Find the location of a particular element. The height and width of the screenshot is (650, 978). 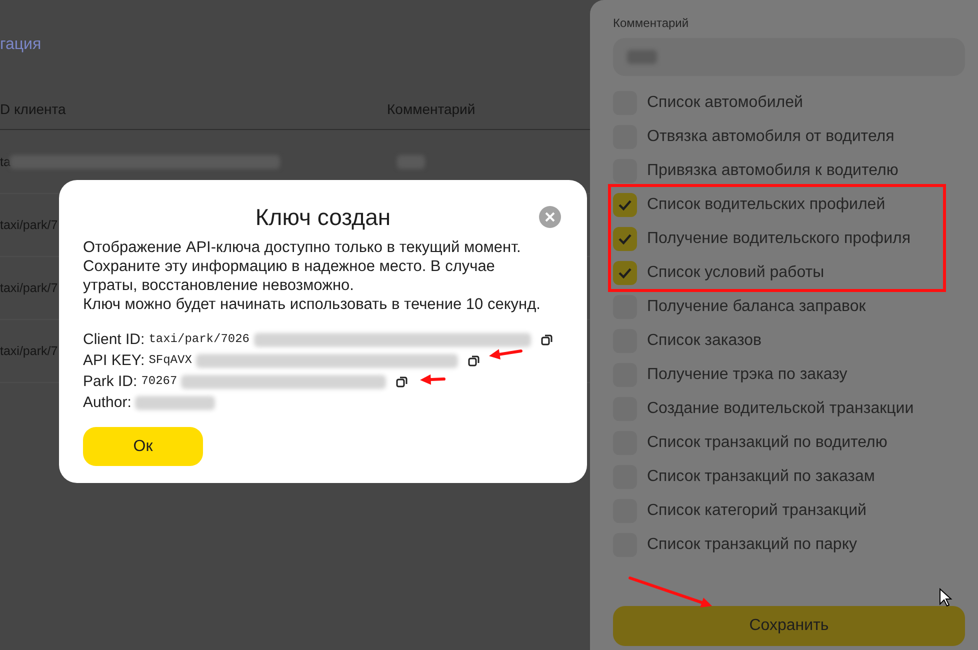

field-label: Author: is located at coordinates (107, 403).